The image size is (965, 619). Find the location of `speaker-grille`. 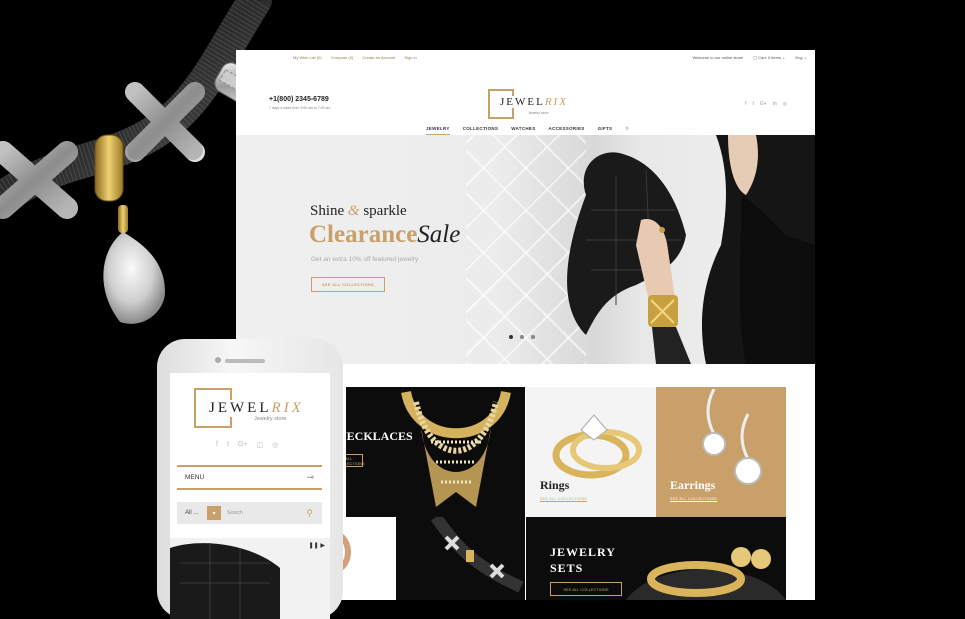

speaker-grille is located at coordinates (245, 361).